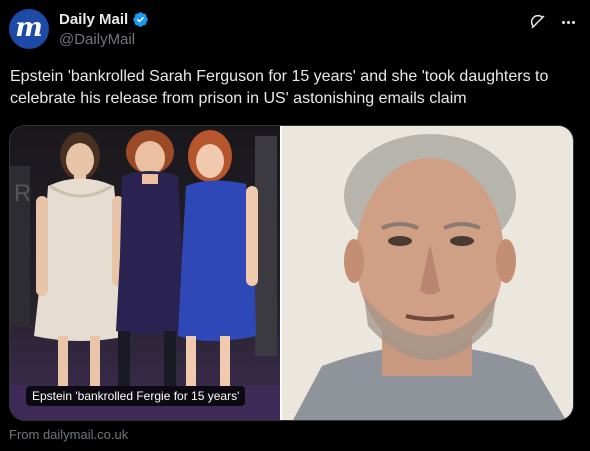 The image size is (590, 451). Describe the element at coordinates (22, 193) in the screenshot. I see `svg-text: R` at that location.